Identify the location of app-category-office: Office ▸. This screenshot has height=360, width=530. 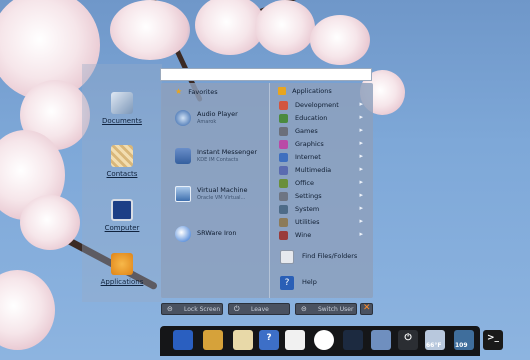
(324, 184).